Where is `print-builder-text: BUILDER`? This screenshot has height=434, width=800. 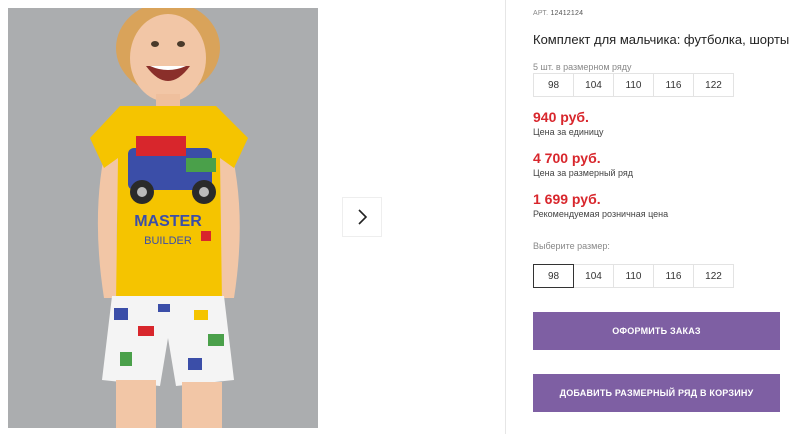 print-builder-text: BUILDER is located at coordinates (168, 241).